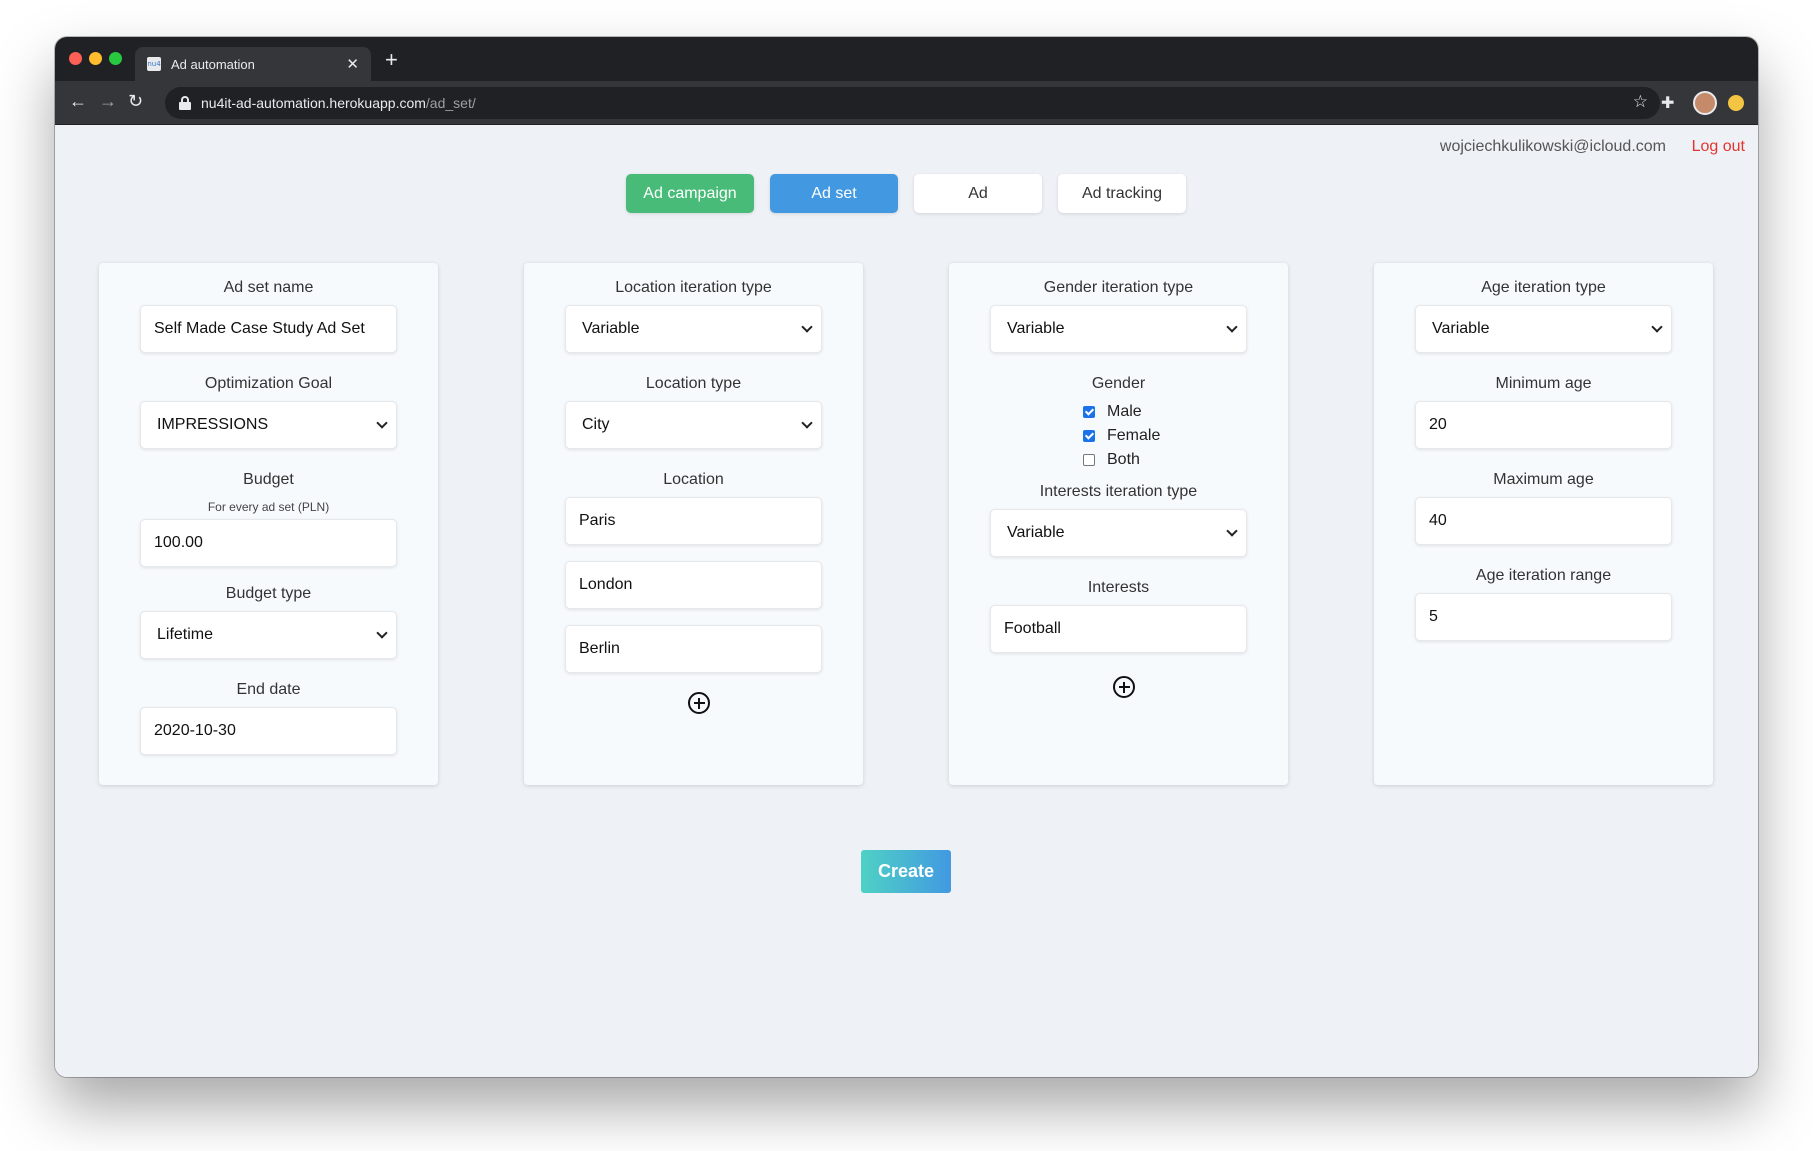  What do you see at coordinates (1543, 575) in the screenshot?
I see `age-range-label: Age iteration range` at bounding box center [1543, 575].